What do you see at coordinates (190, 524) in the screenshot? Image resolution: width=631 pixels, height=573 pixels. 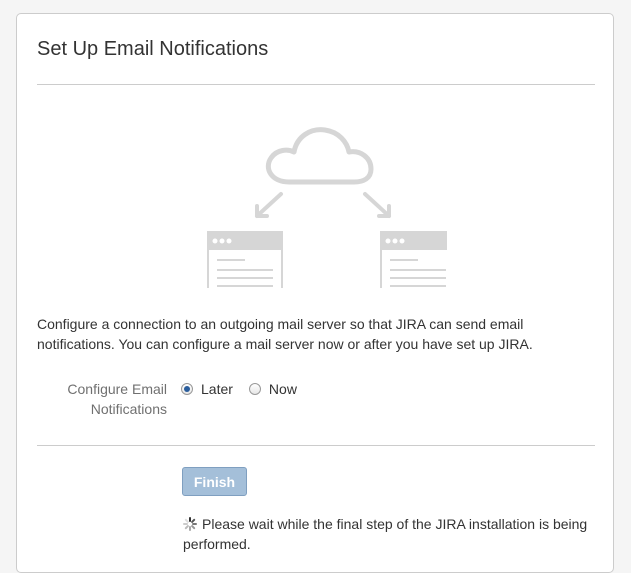 I see `spinner-icon` at bounding box center [190, 524].